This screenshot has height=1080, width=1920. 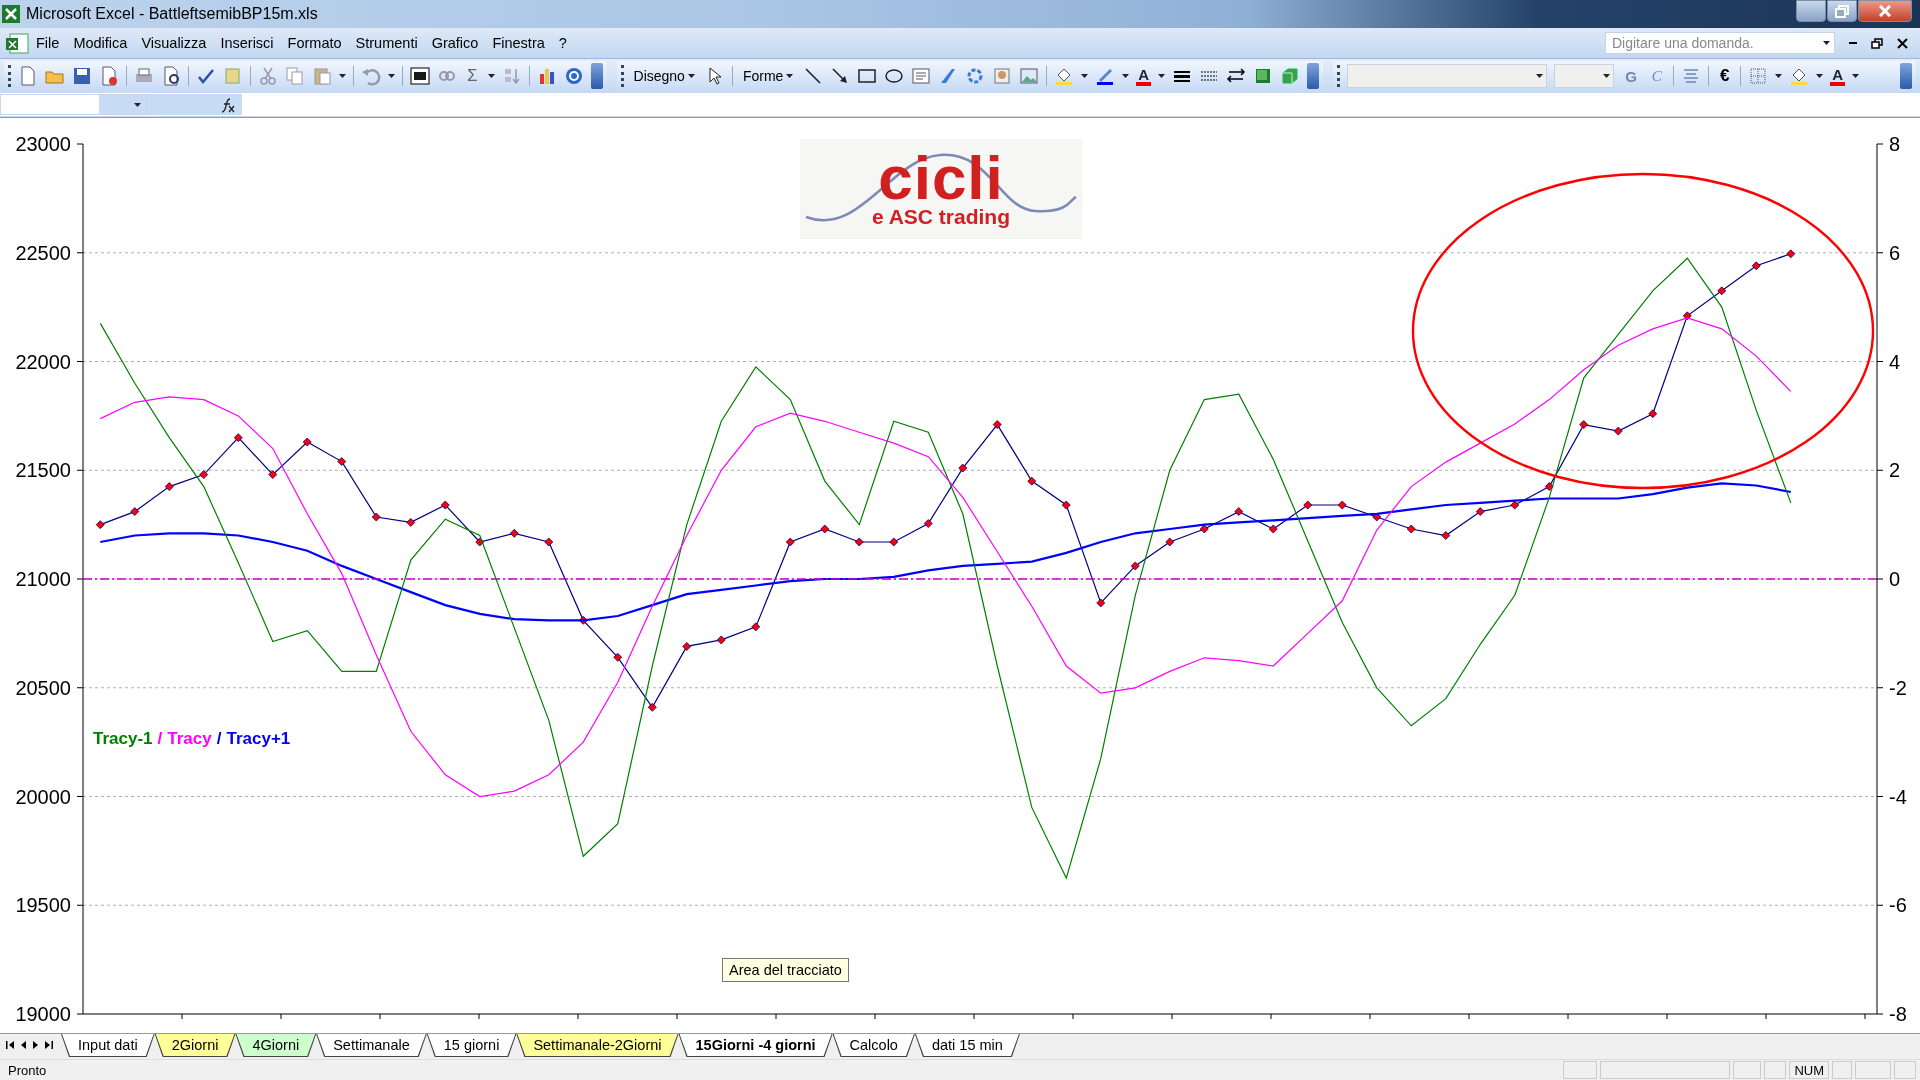 What do you see at coordinates (228, 104) in the screenshot?
I see `function-icon` at bounding box center [228, 104].